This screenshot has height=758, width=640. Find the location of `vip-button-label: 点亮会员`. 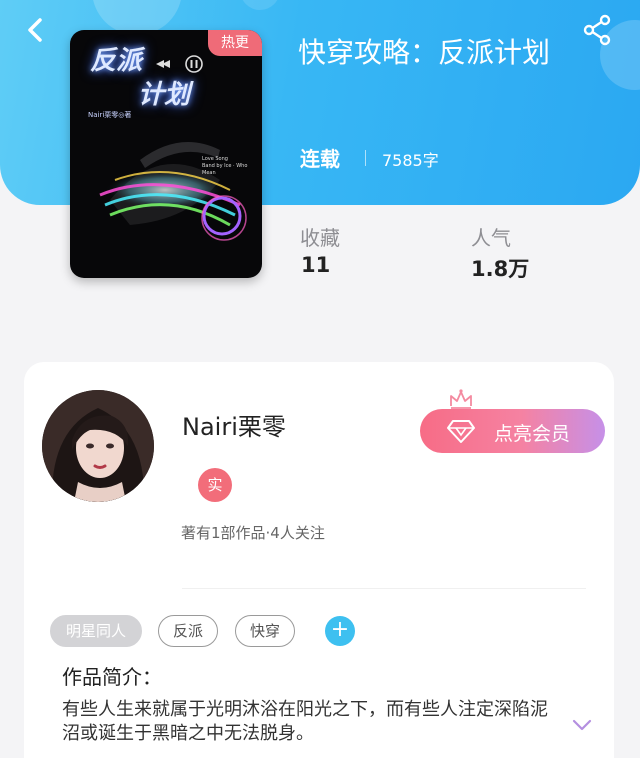

vip-button-label: 点亮会员 is located at coordinates (532, 434).